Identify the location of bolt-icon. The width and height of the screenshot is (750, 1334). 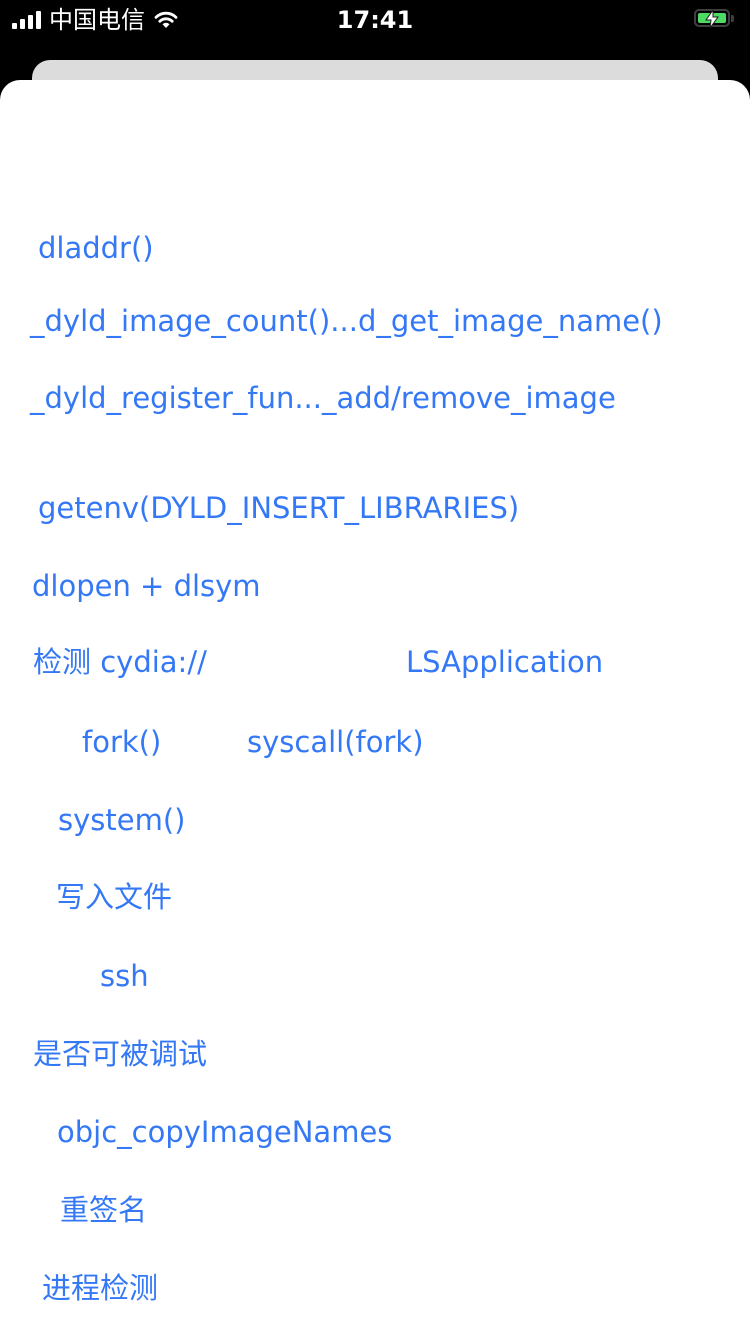
(712, 19).